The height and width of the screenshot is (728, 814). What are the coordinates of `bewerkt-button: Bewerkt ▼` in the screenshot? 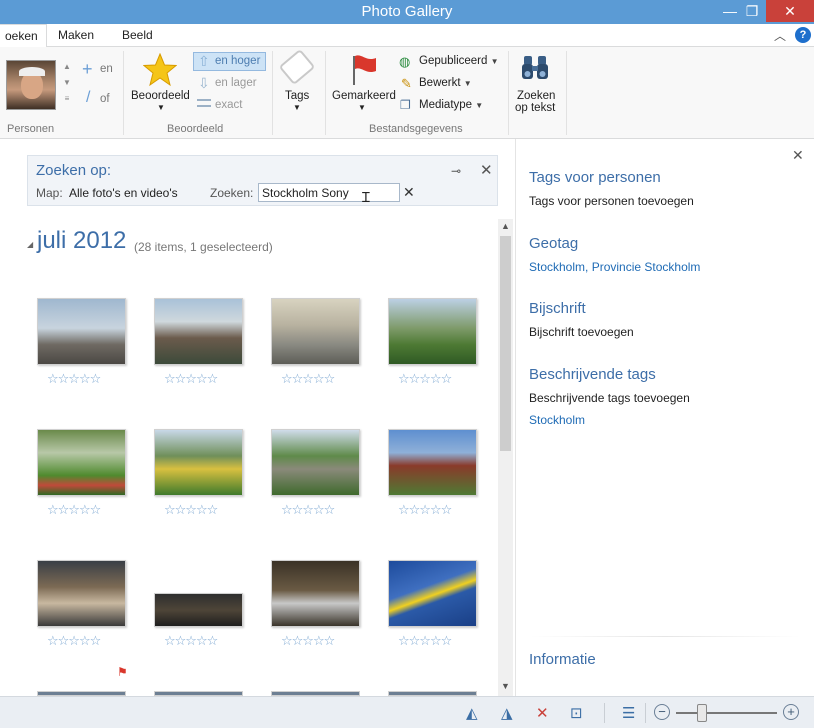 It's located at (445, 83).